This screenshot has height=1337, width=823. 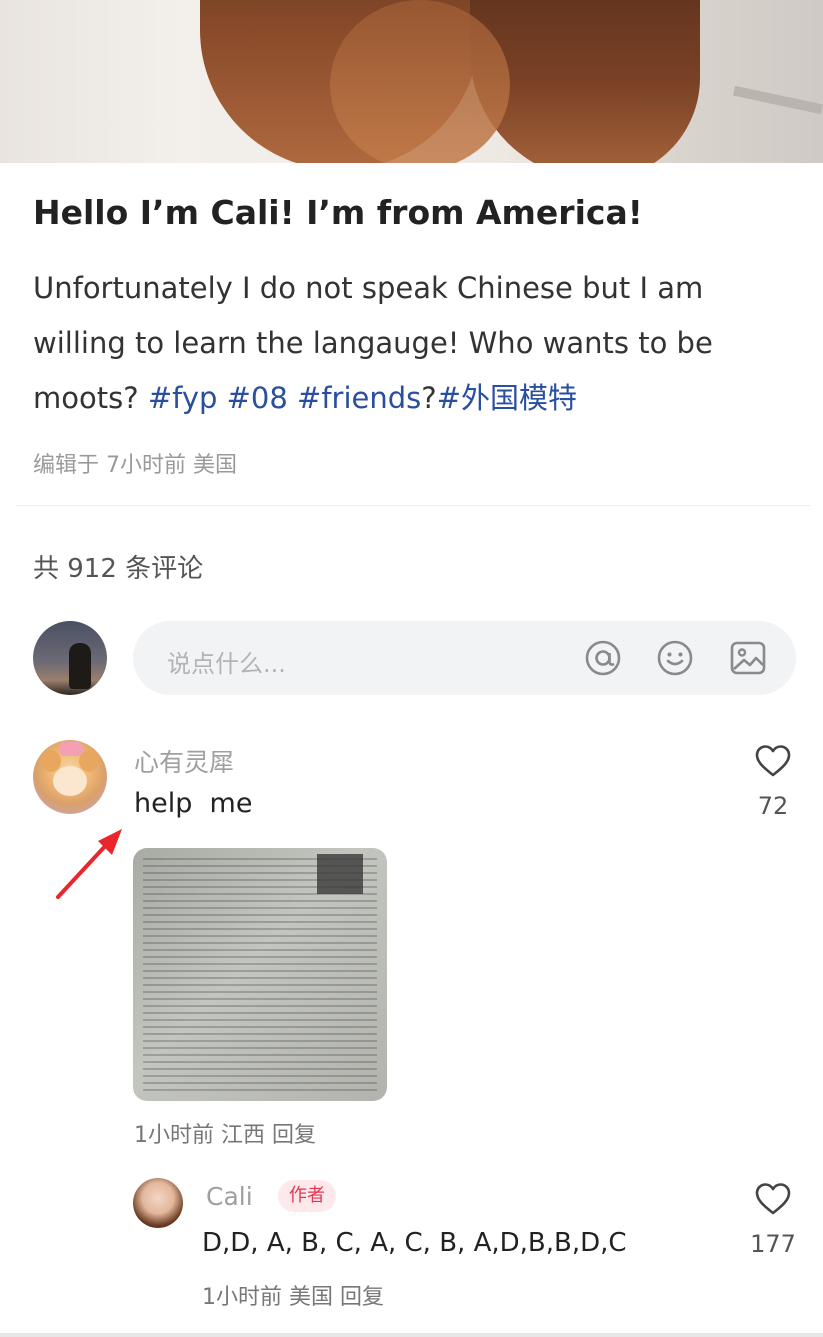 What do you see at coordinates (748, 658) in the screenshot?
I see `image-icon` at bounding box center [748, 658].